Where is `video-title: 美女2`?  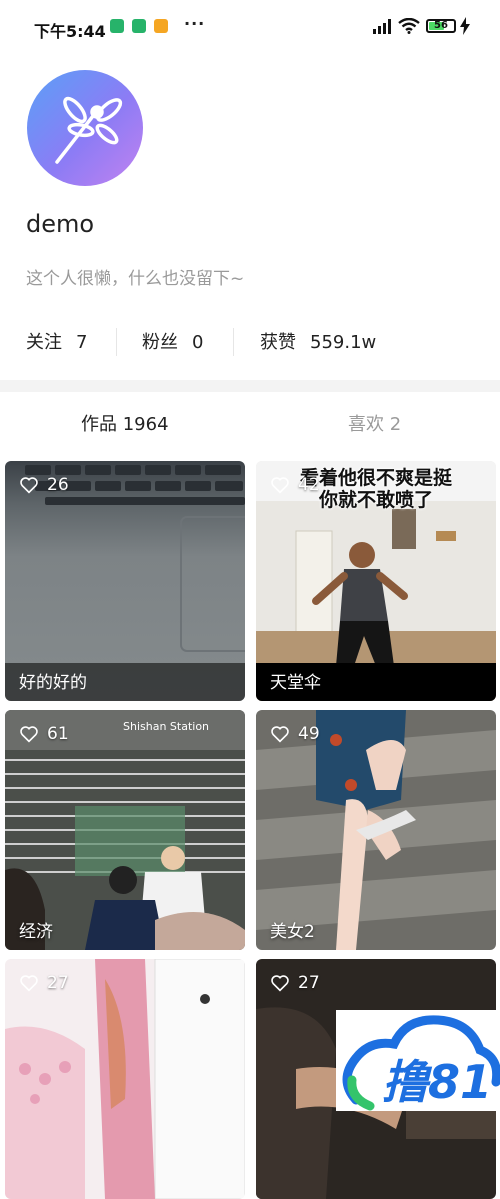
video-title: 美女2 is located at coordinates (292, 932).